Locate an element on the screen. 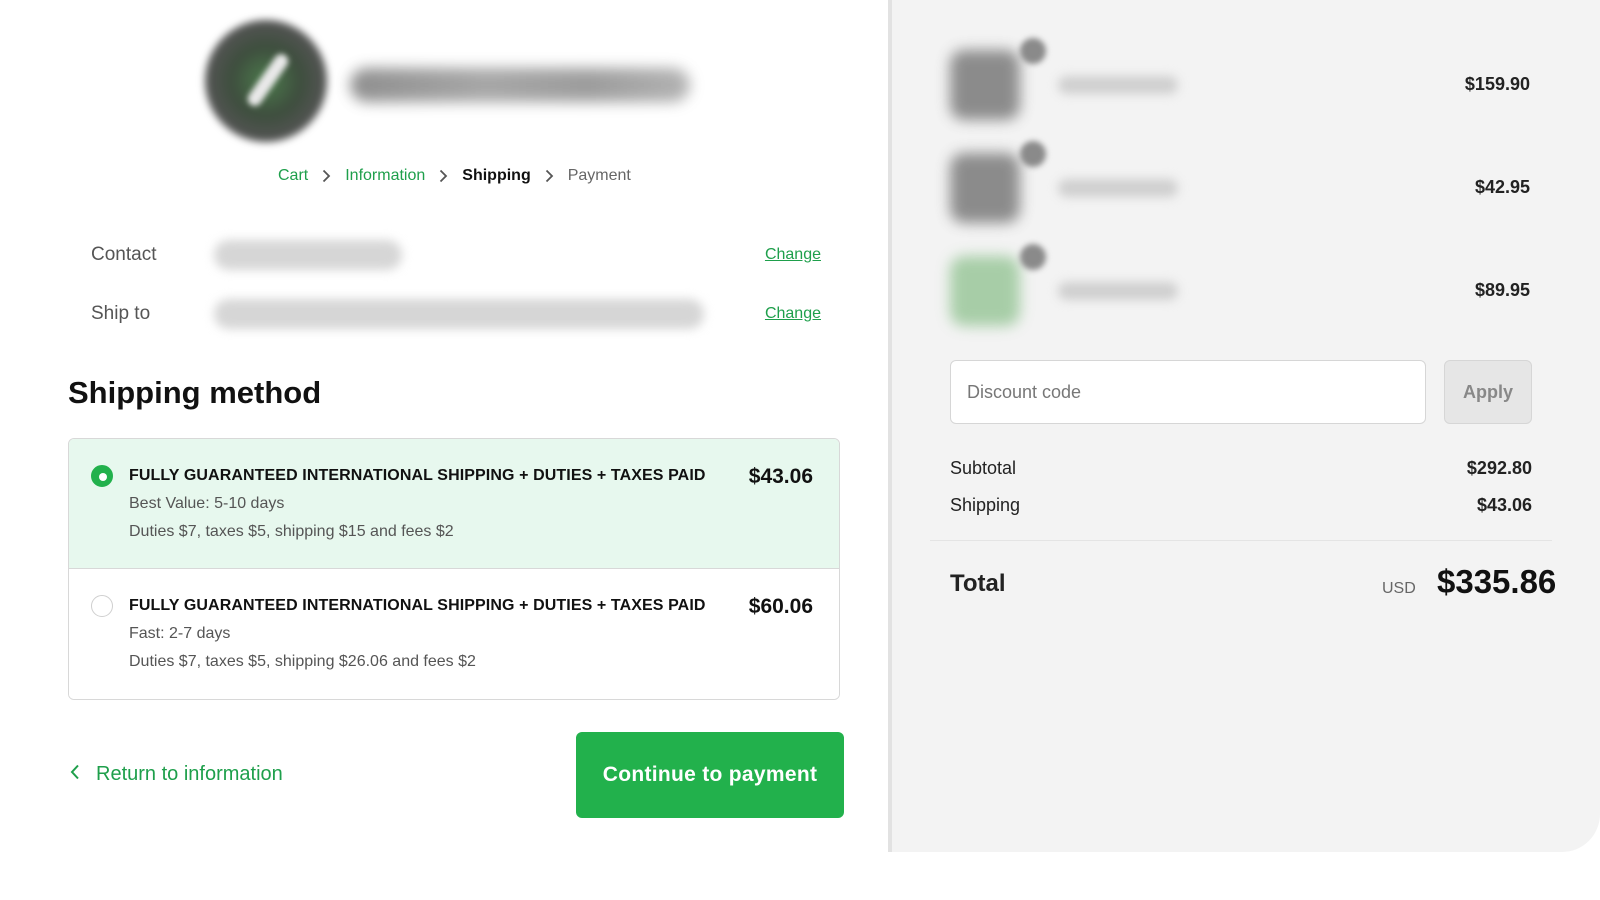 The width and height of the screenshot is (1600, 900). subtotal-label: Subtotal is located at coordinates (983, 468).